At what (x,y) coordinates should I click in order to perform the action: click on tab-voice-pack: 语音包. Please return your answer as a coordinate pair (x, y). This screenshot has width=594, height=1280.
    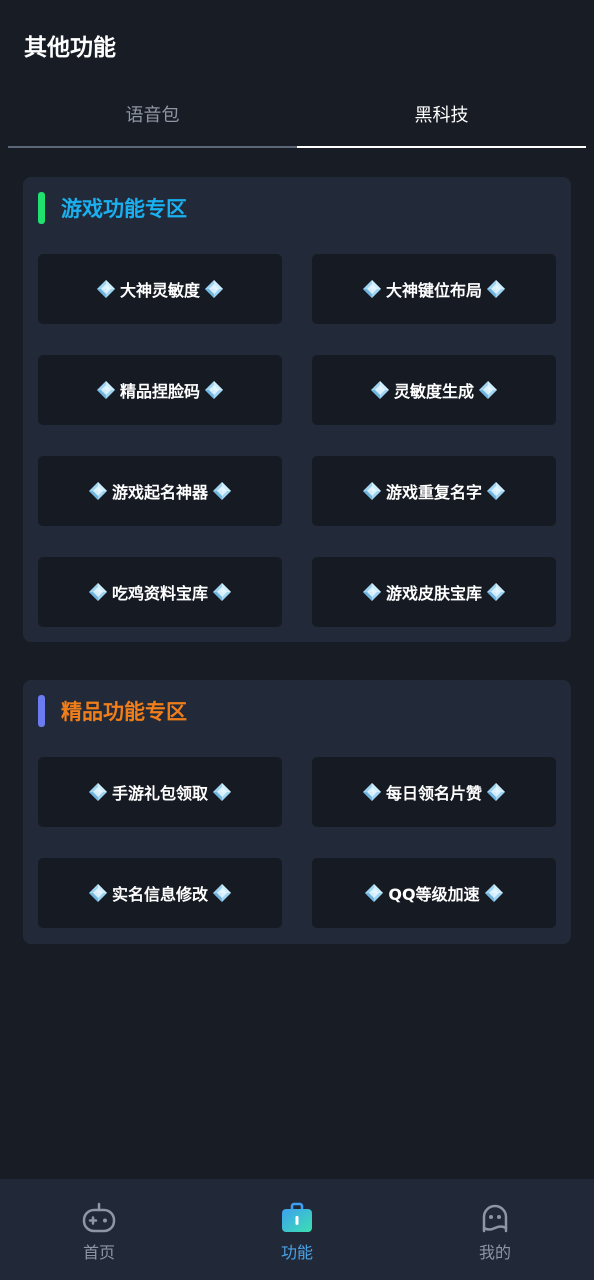
    Looking at the image, I should click on (152, 118).